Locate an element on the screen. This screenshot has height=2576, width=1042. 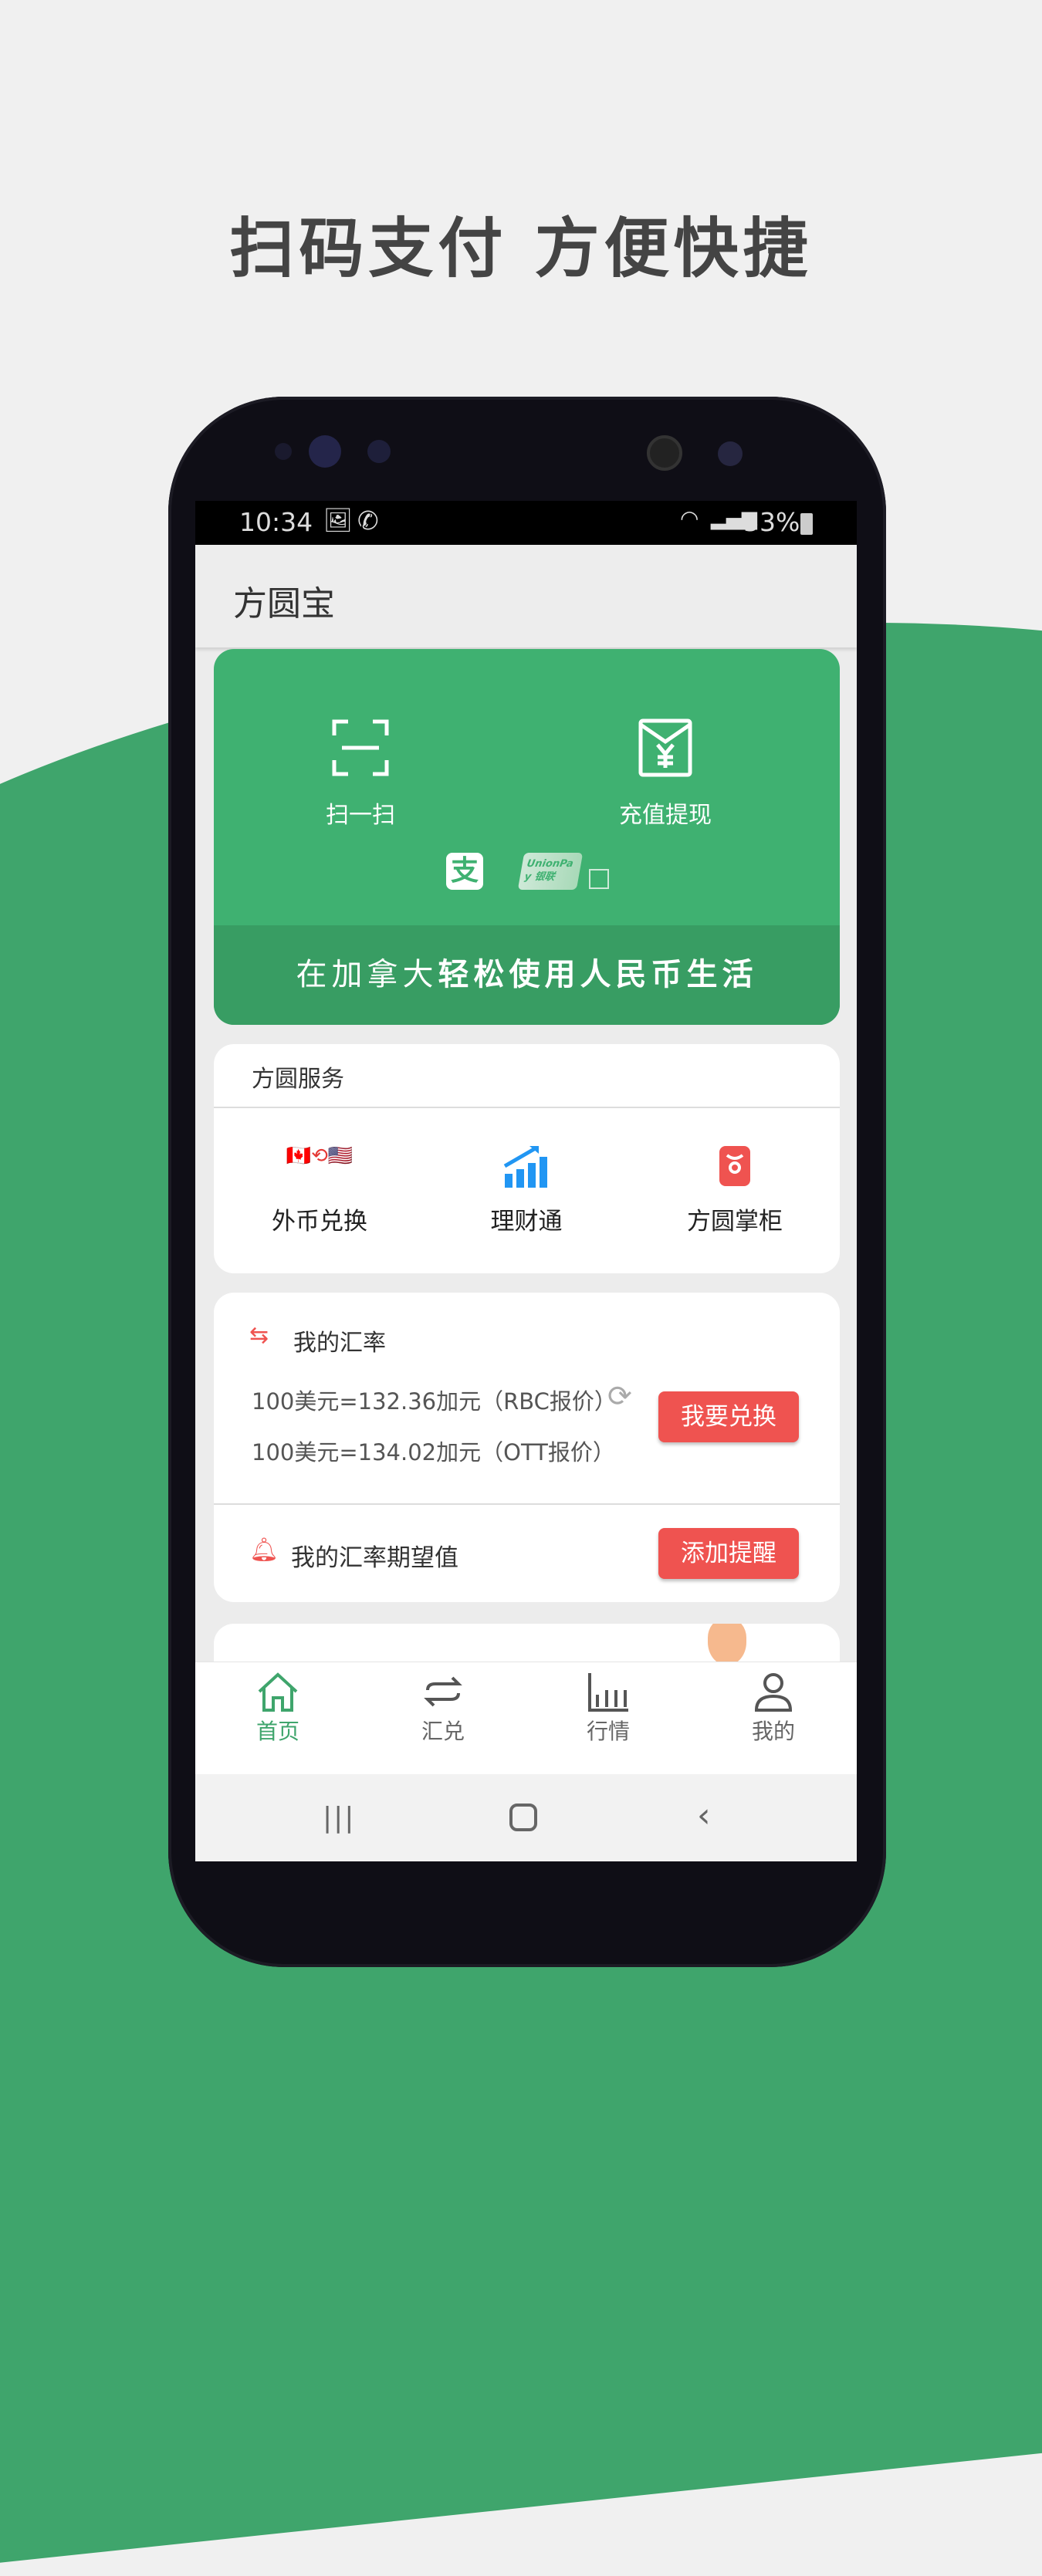
wifi-icon: ◠ is located at coordinates (689, 518).